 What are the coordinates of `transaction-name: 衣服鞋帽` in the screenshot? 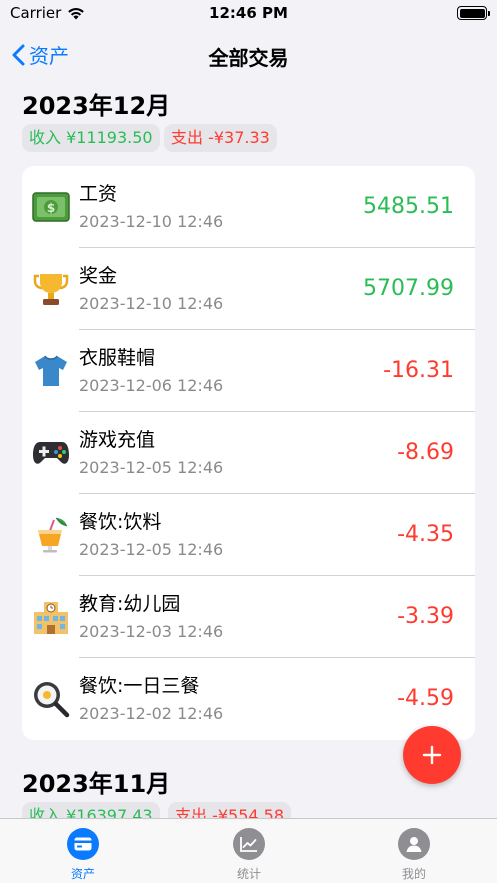 It's located at (117, 358).